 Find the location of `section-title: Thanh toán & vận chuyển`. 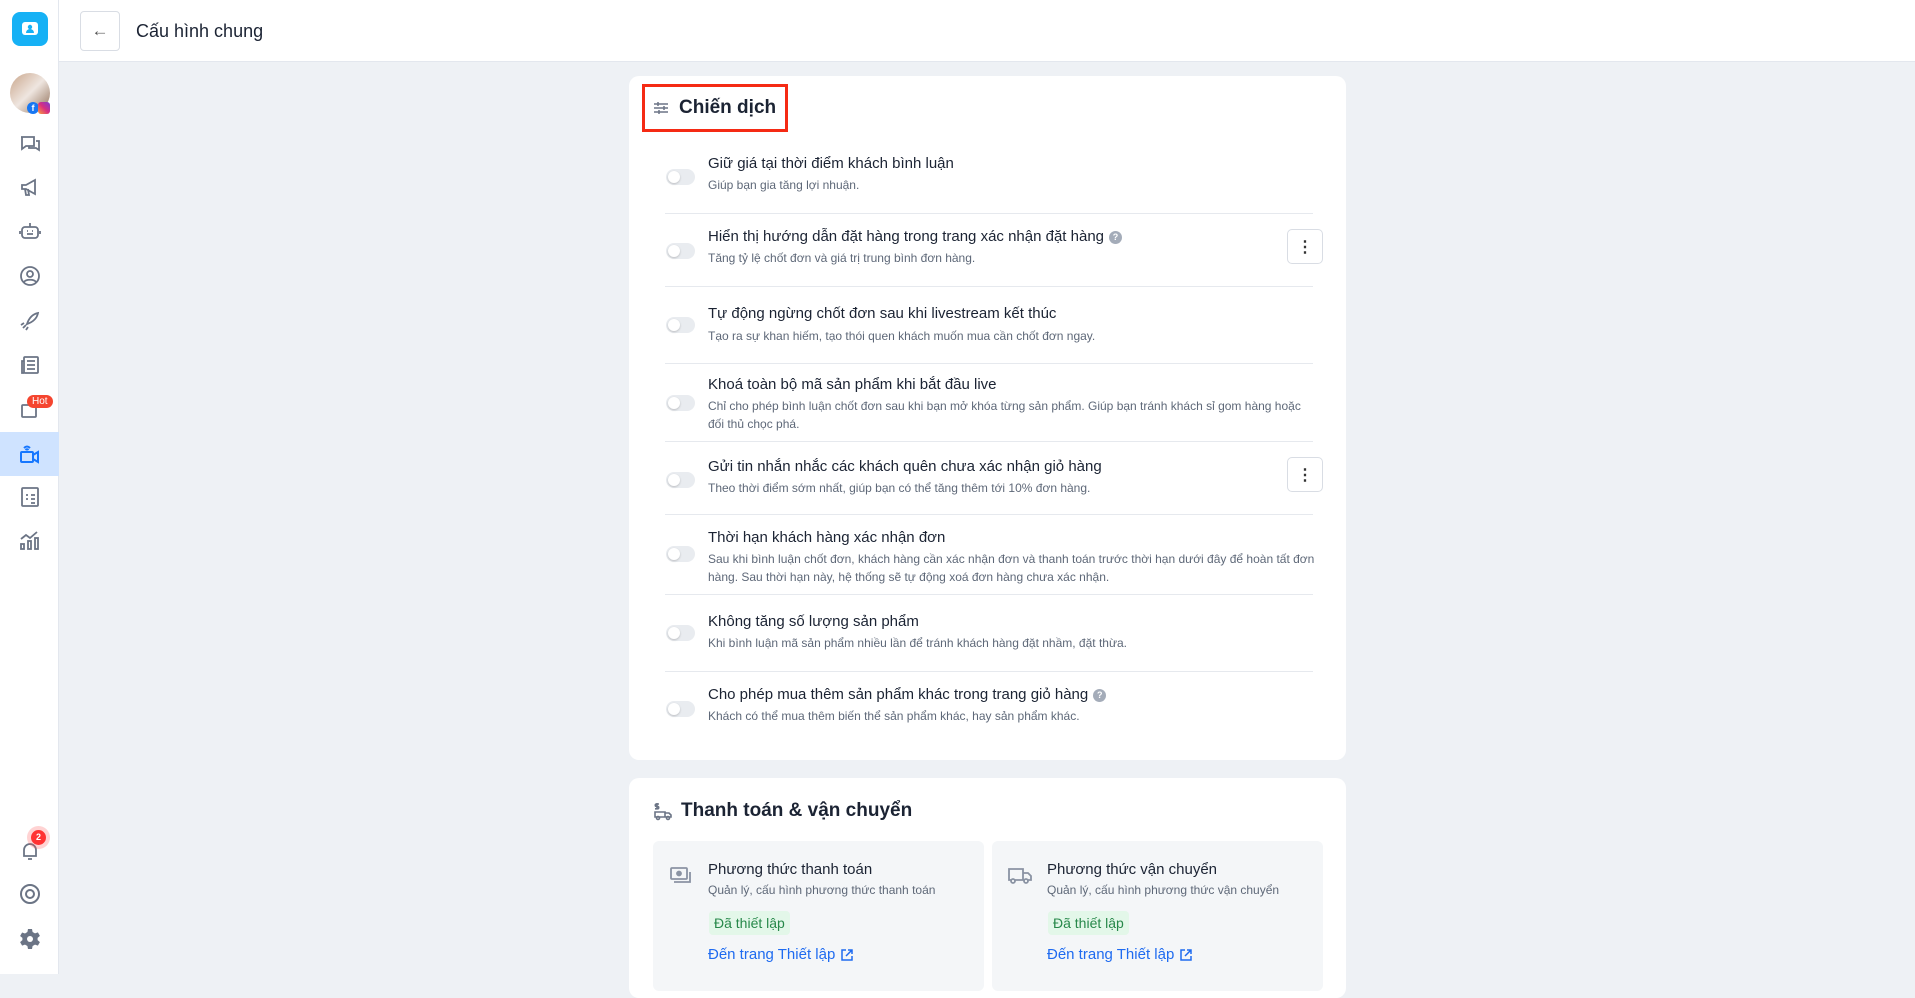

section-title: Thanh toán & vận chuyển is located at coordinates (782, 811).